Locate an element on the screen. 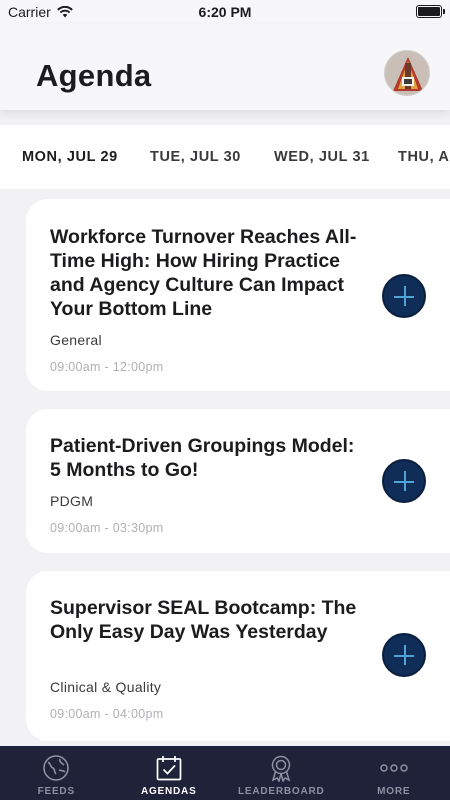  clock: 6:20 PM is located at coordinates (225, 12).